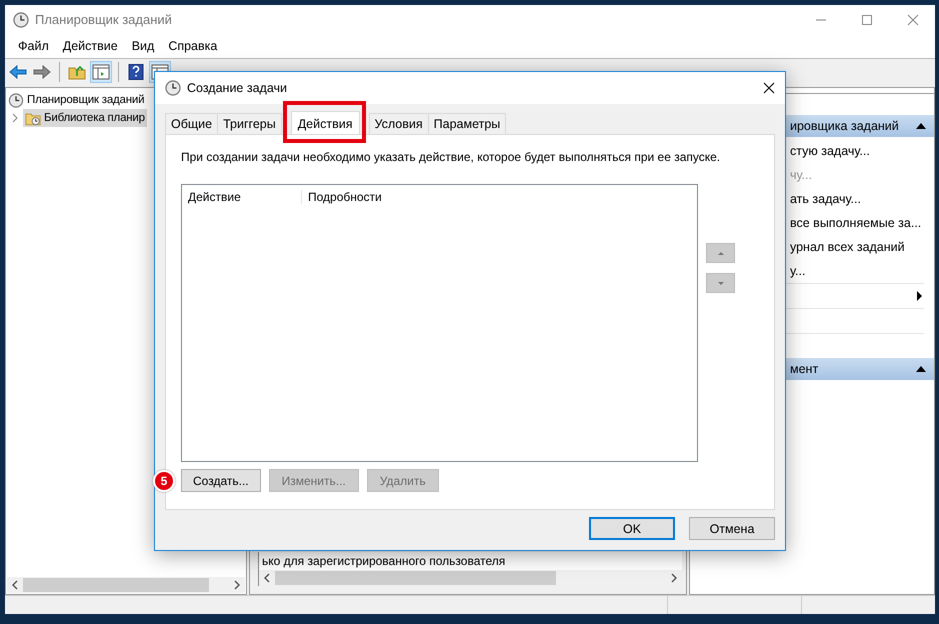  Describe the element at coordinates (632, 528) in the screenshot. I see `ok-button: OK` at that location.